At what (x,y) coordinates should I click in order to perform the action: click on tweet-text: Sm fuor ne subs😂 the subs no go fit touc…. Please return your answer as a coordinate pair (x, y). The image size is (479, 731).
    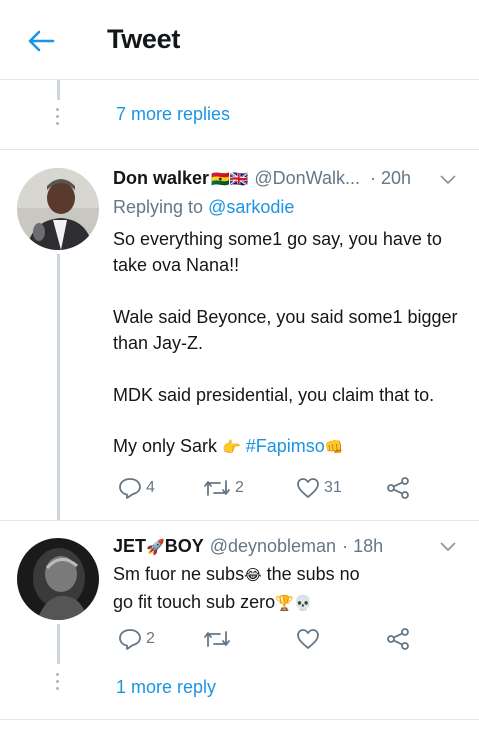
    Looking at the image, I should click on (236, 588).